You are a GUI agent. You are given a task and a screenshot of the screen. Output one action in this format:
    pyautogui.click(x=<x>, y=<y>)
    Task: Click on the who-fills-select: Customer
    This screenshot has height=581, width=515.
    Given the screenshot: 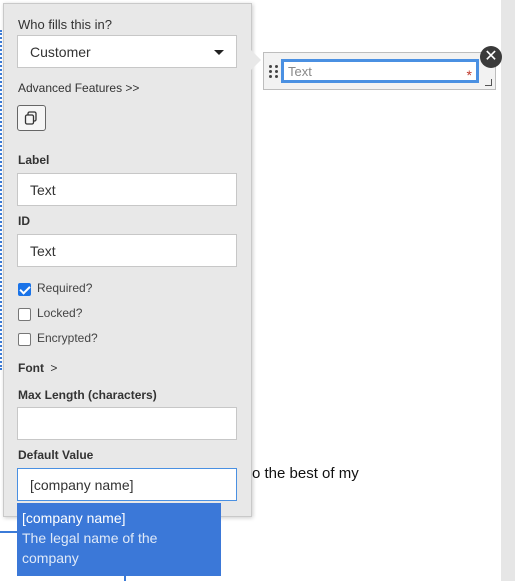 What is the action you would take?
    pyautogui.click(x=127, y=51)
    